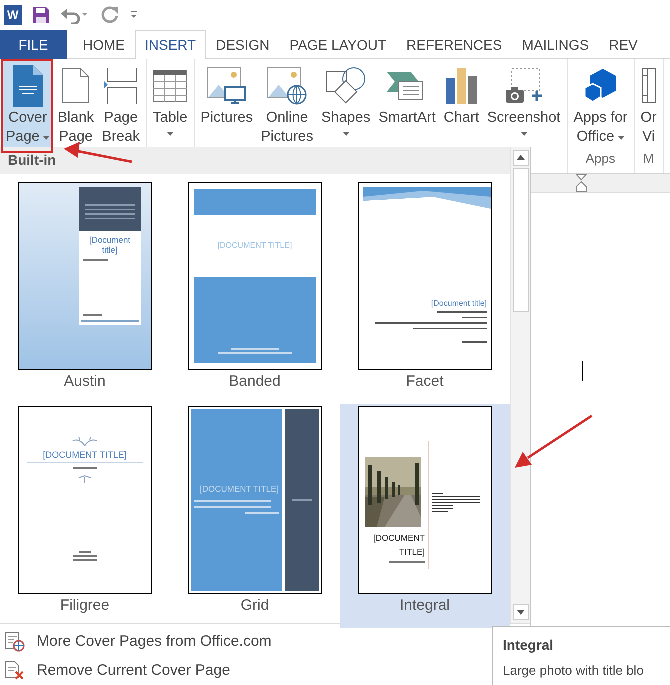  What do you see at coordinates (41, 15) in the screenshot?
I see `save-icon` at bounding box center [41, 15].